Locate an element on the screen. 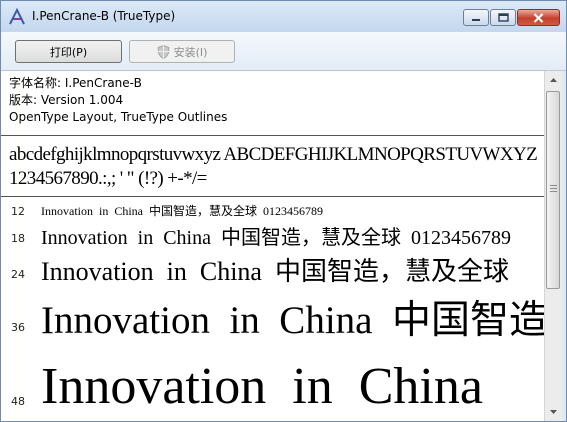 This screenshot has height=422, width=567. scroll-up-button is located at coordinates (553, 80).